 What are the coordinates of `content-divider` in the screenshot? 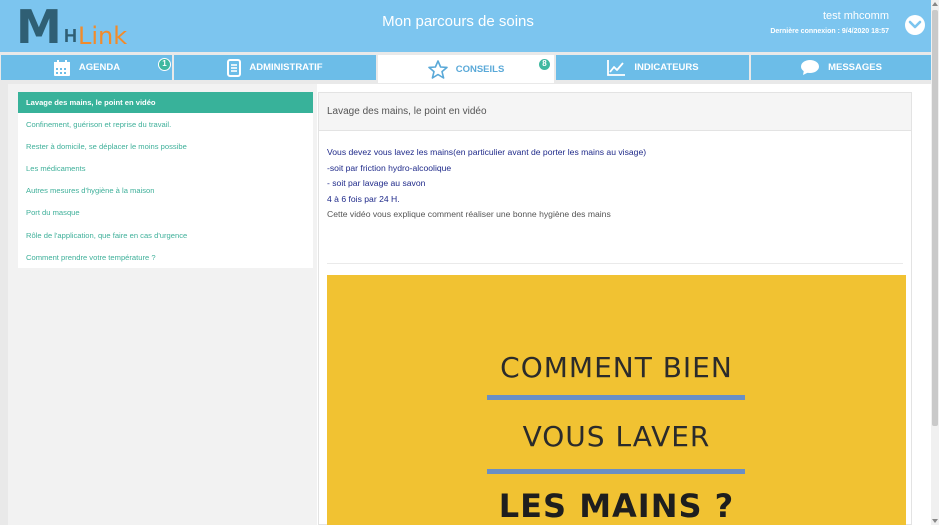 It's located at (615, 263).